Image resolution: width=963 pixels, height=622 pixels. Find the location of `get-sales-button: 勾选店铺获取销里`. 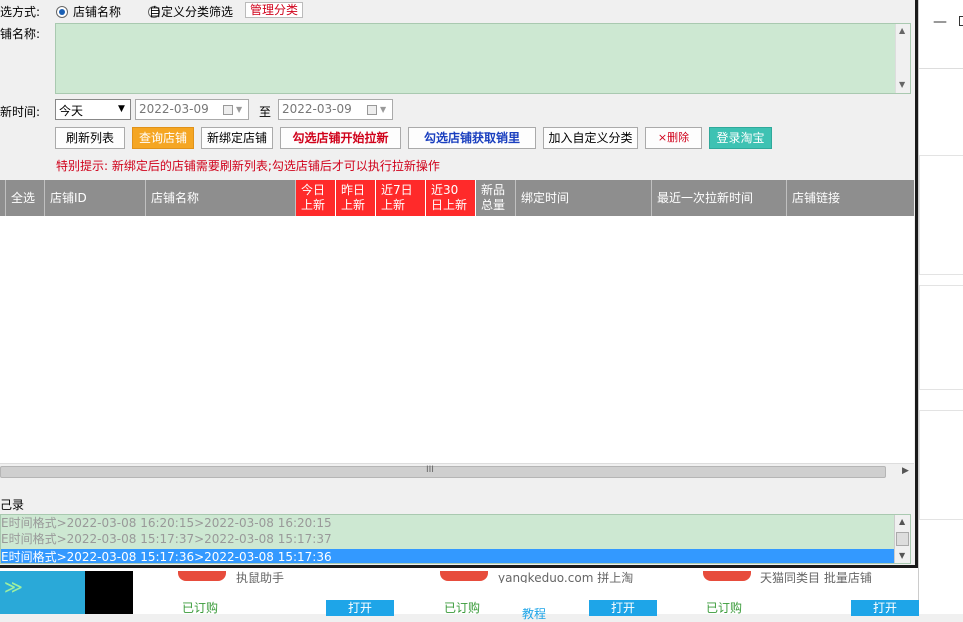

get-sales-button: 勾选店铺获取销里 is located at coordinates (472, 138).